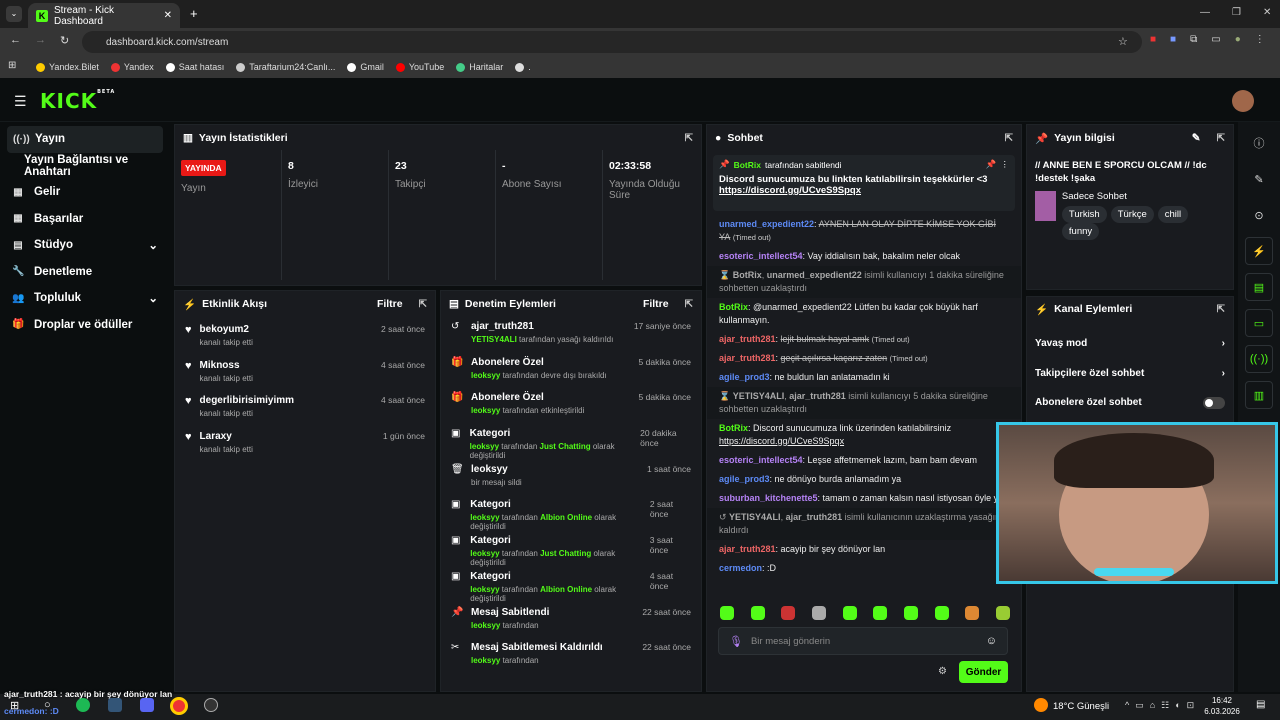  I want to click on kick-logo: KICKBETA, so click(77, 101).